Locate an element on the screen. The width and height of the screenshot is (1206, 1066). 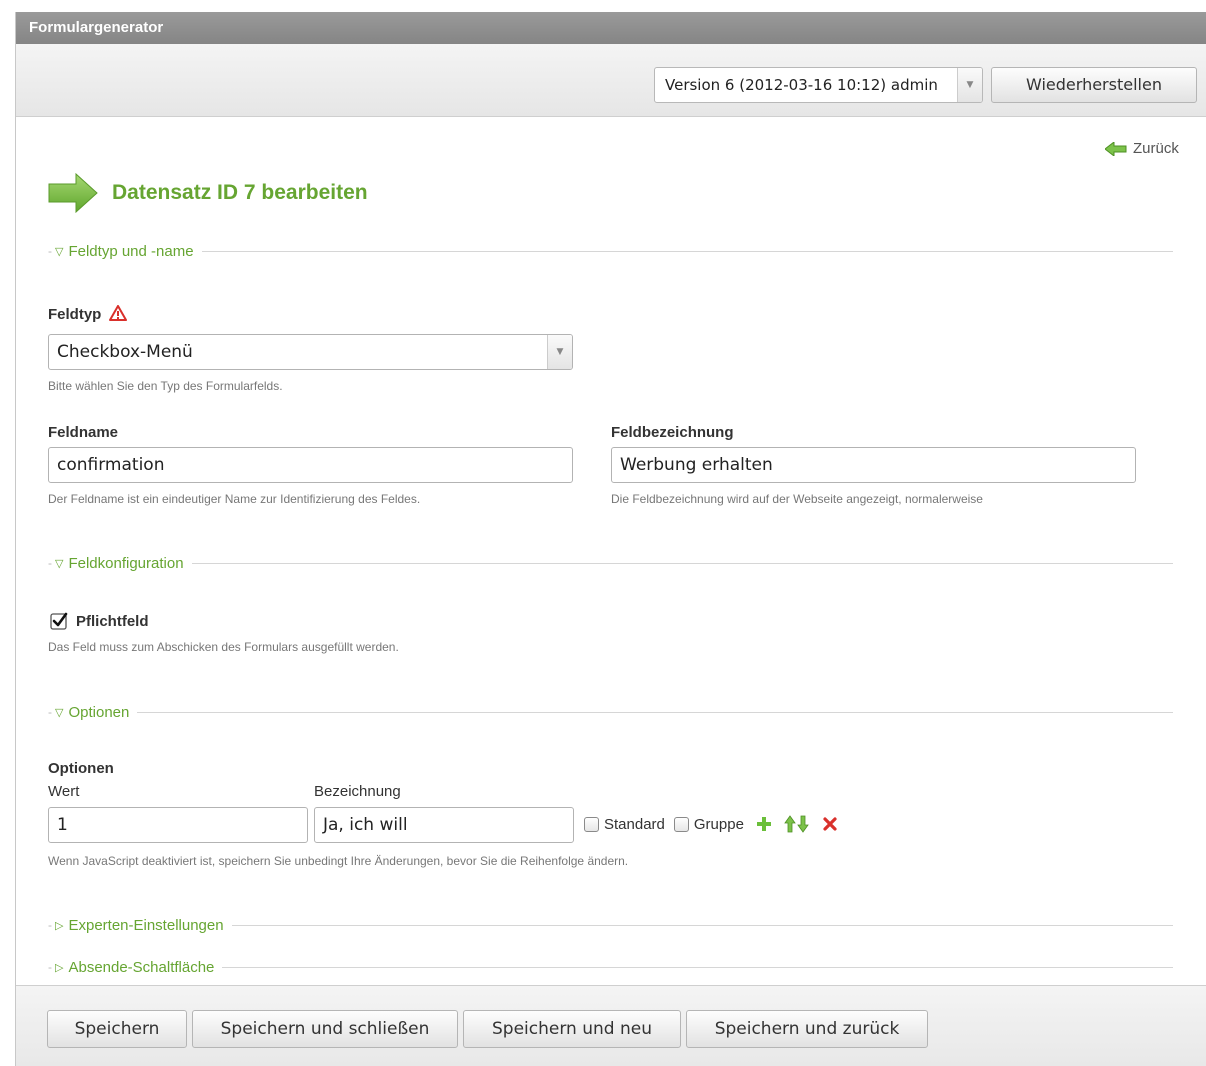
group-checkbox is located at coordinates (681, 824).